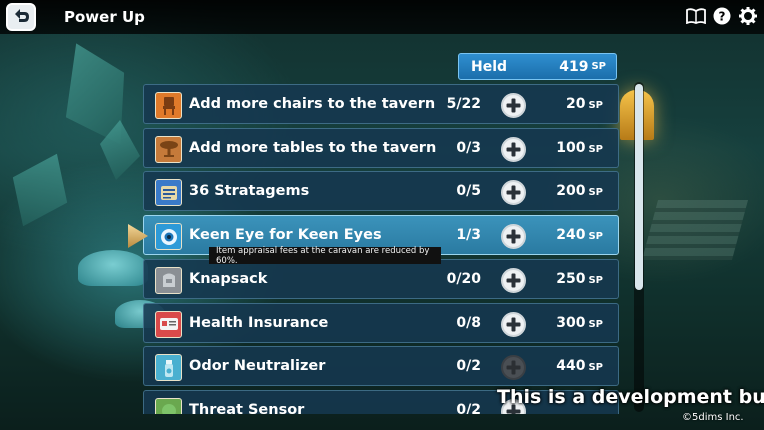 The height and width of the screenshot is (430, 764). Describe the element at coordinates (695, 230) in the screenshot. I see `background-stairs` at that location.